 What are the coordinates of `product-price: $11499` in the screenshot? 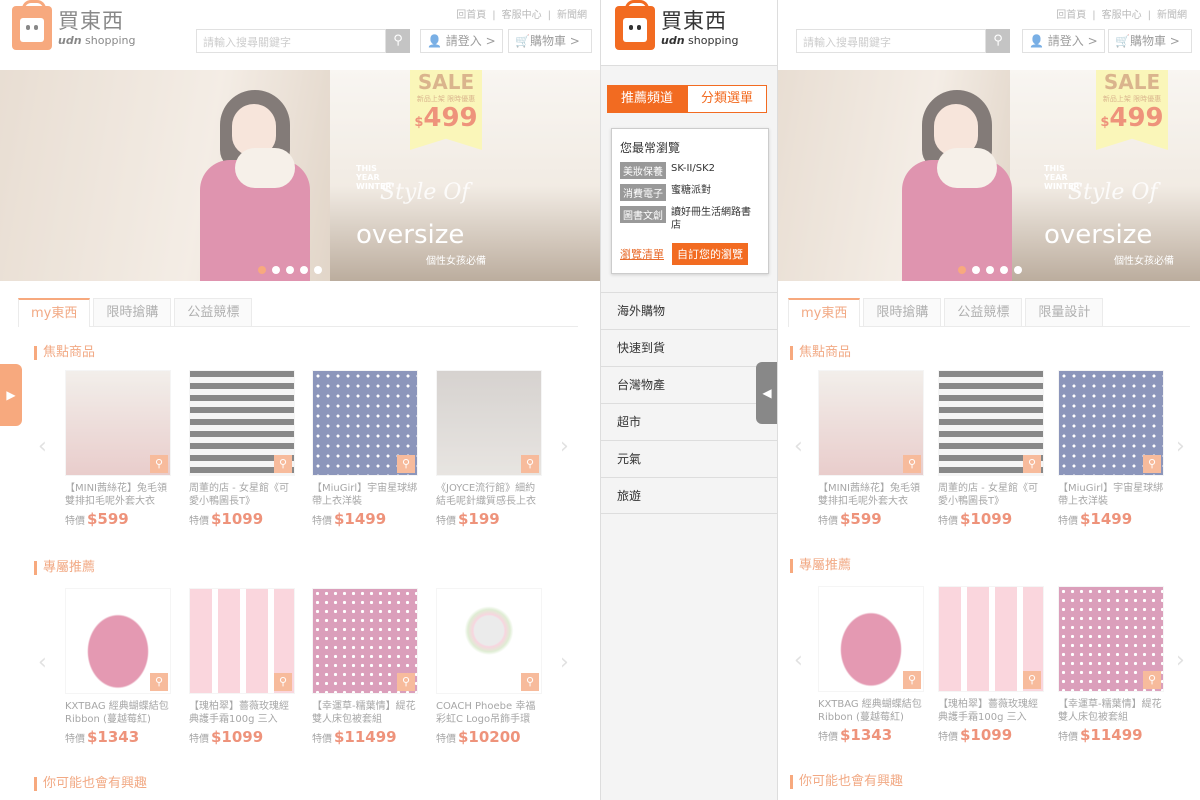 It's located at (365, 737).